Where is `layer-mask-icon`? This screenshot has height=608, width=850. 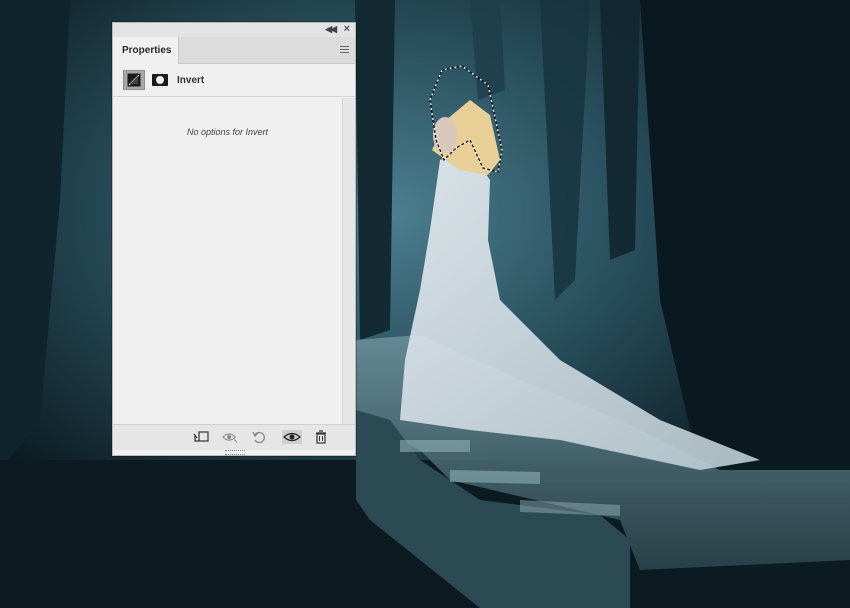 layer-mask-icon is located at coordinates (160, 80).